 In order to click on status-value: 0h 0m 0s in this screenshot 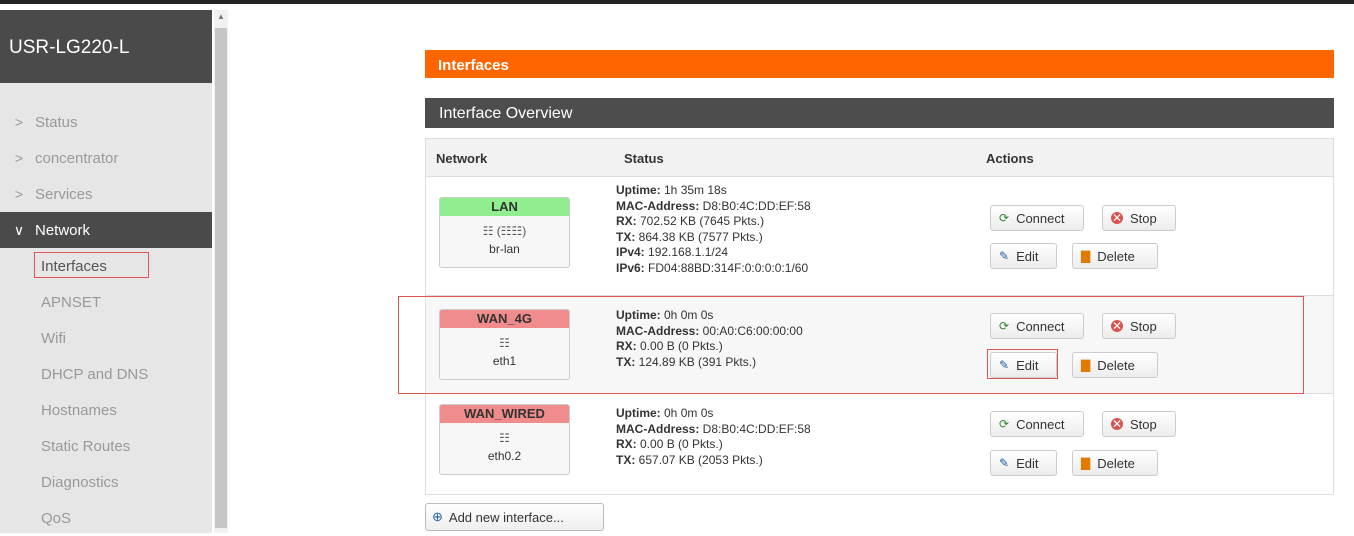, I will do `click(687, 413)`.